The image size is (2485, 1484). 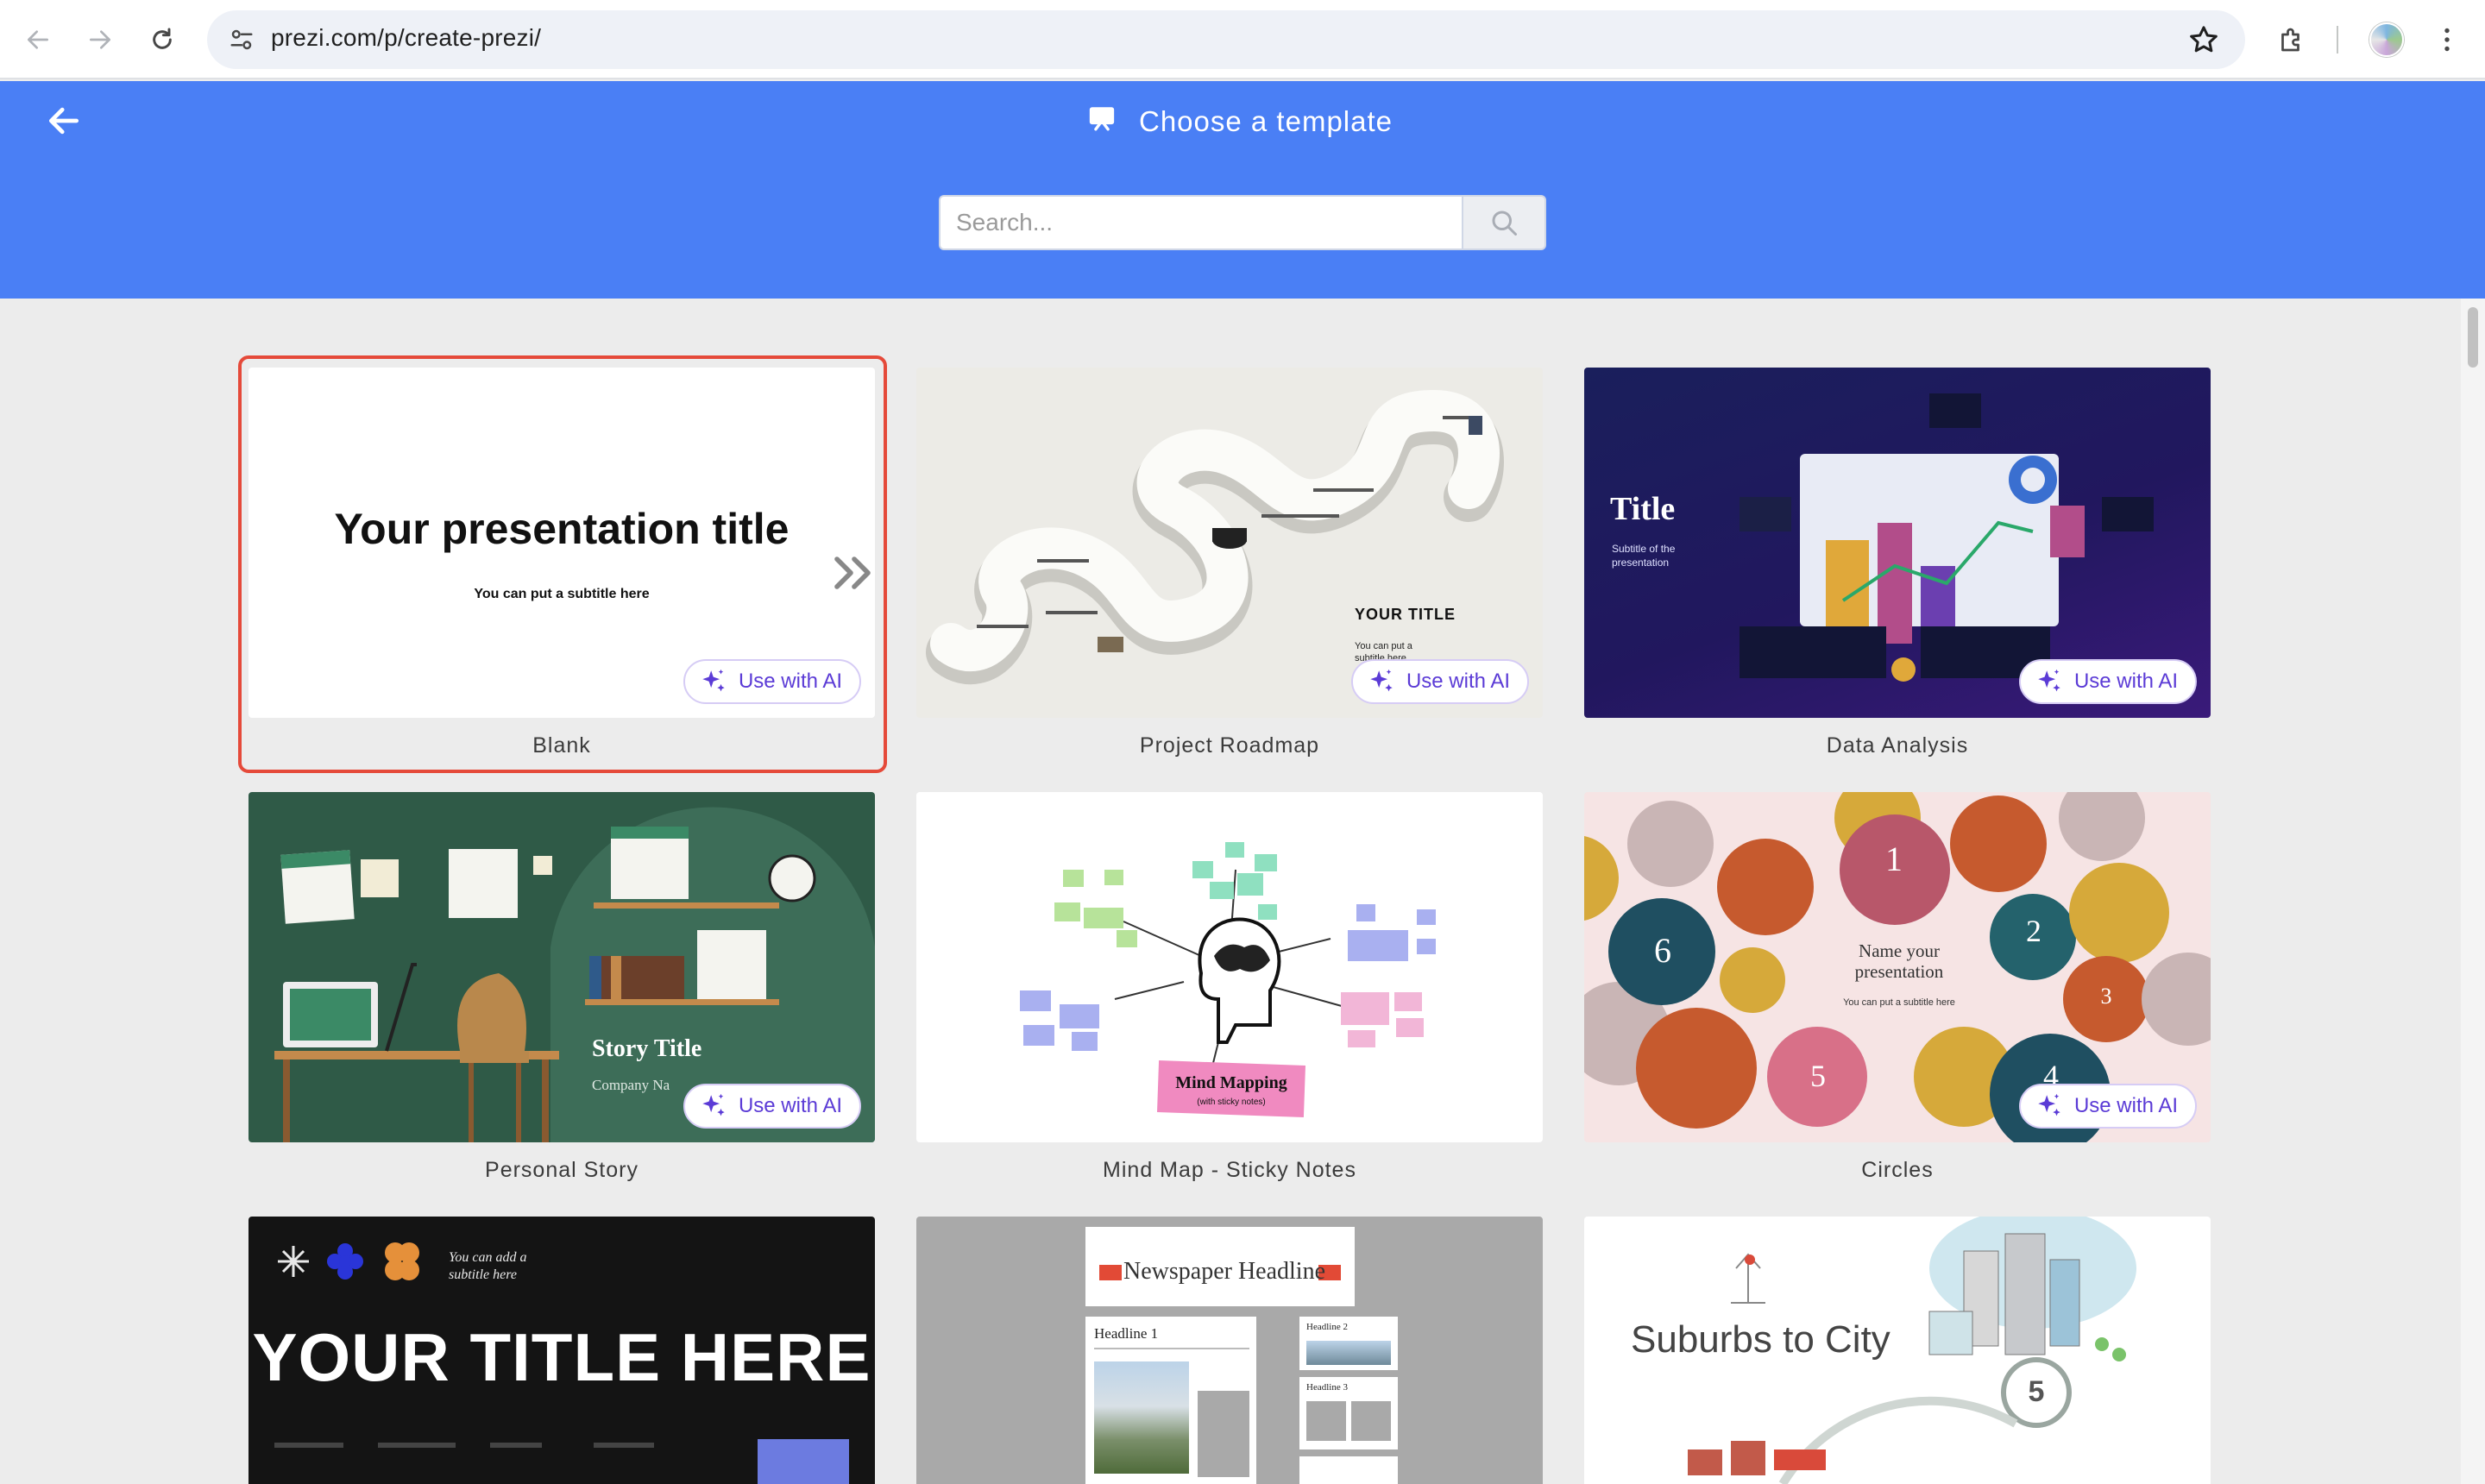 What do you see at coordinates (1761, 1340) in the screenshot?
I see `thumb-title: Suburbs to City` at bounding box center [1761, 1340].